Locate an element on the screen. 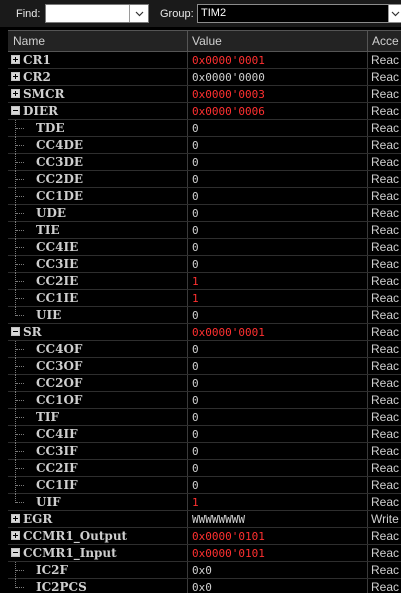 Image resolution: width=401 pixels, height=593 pixels. field-name: UIF is located at coordinates (48, 502).